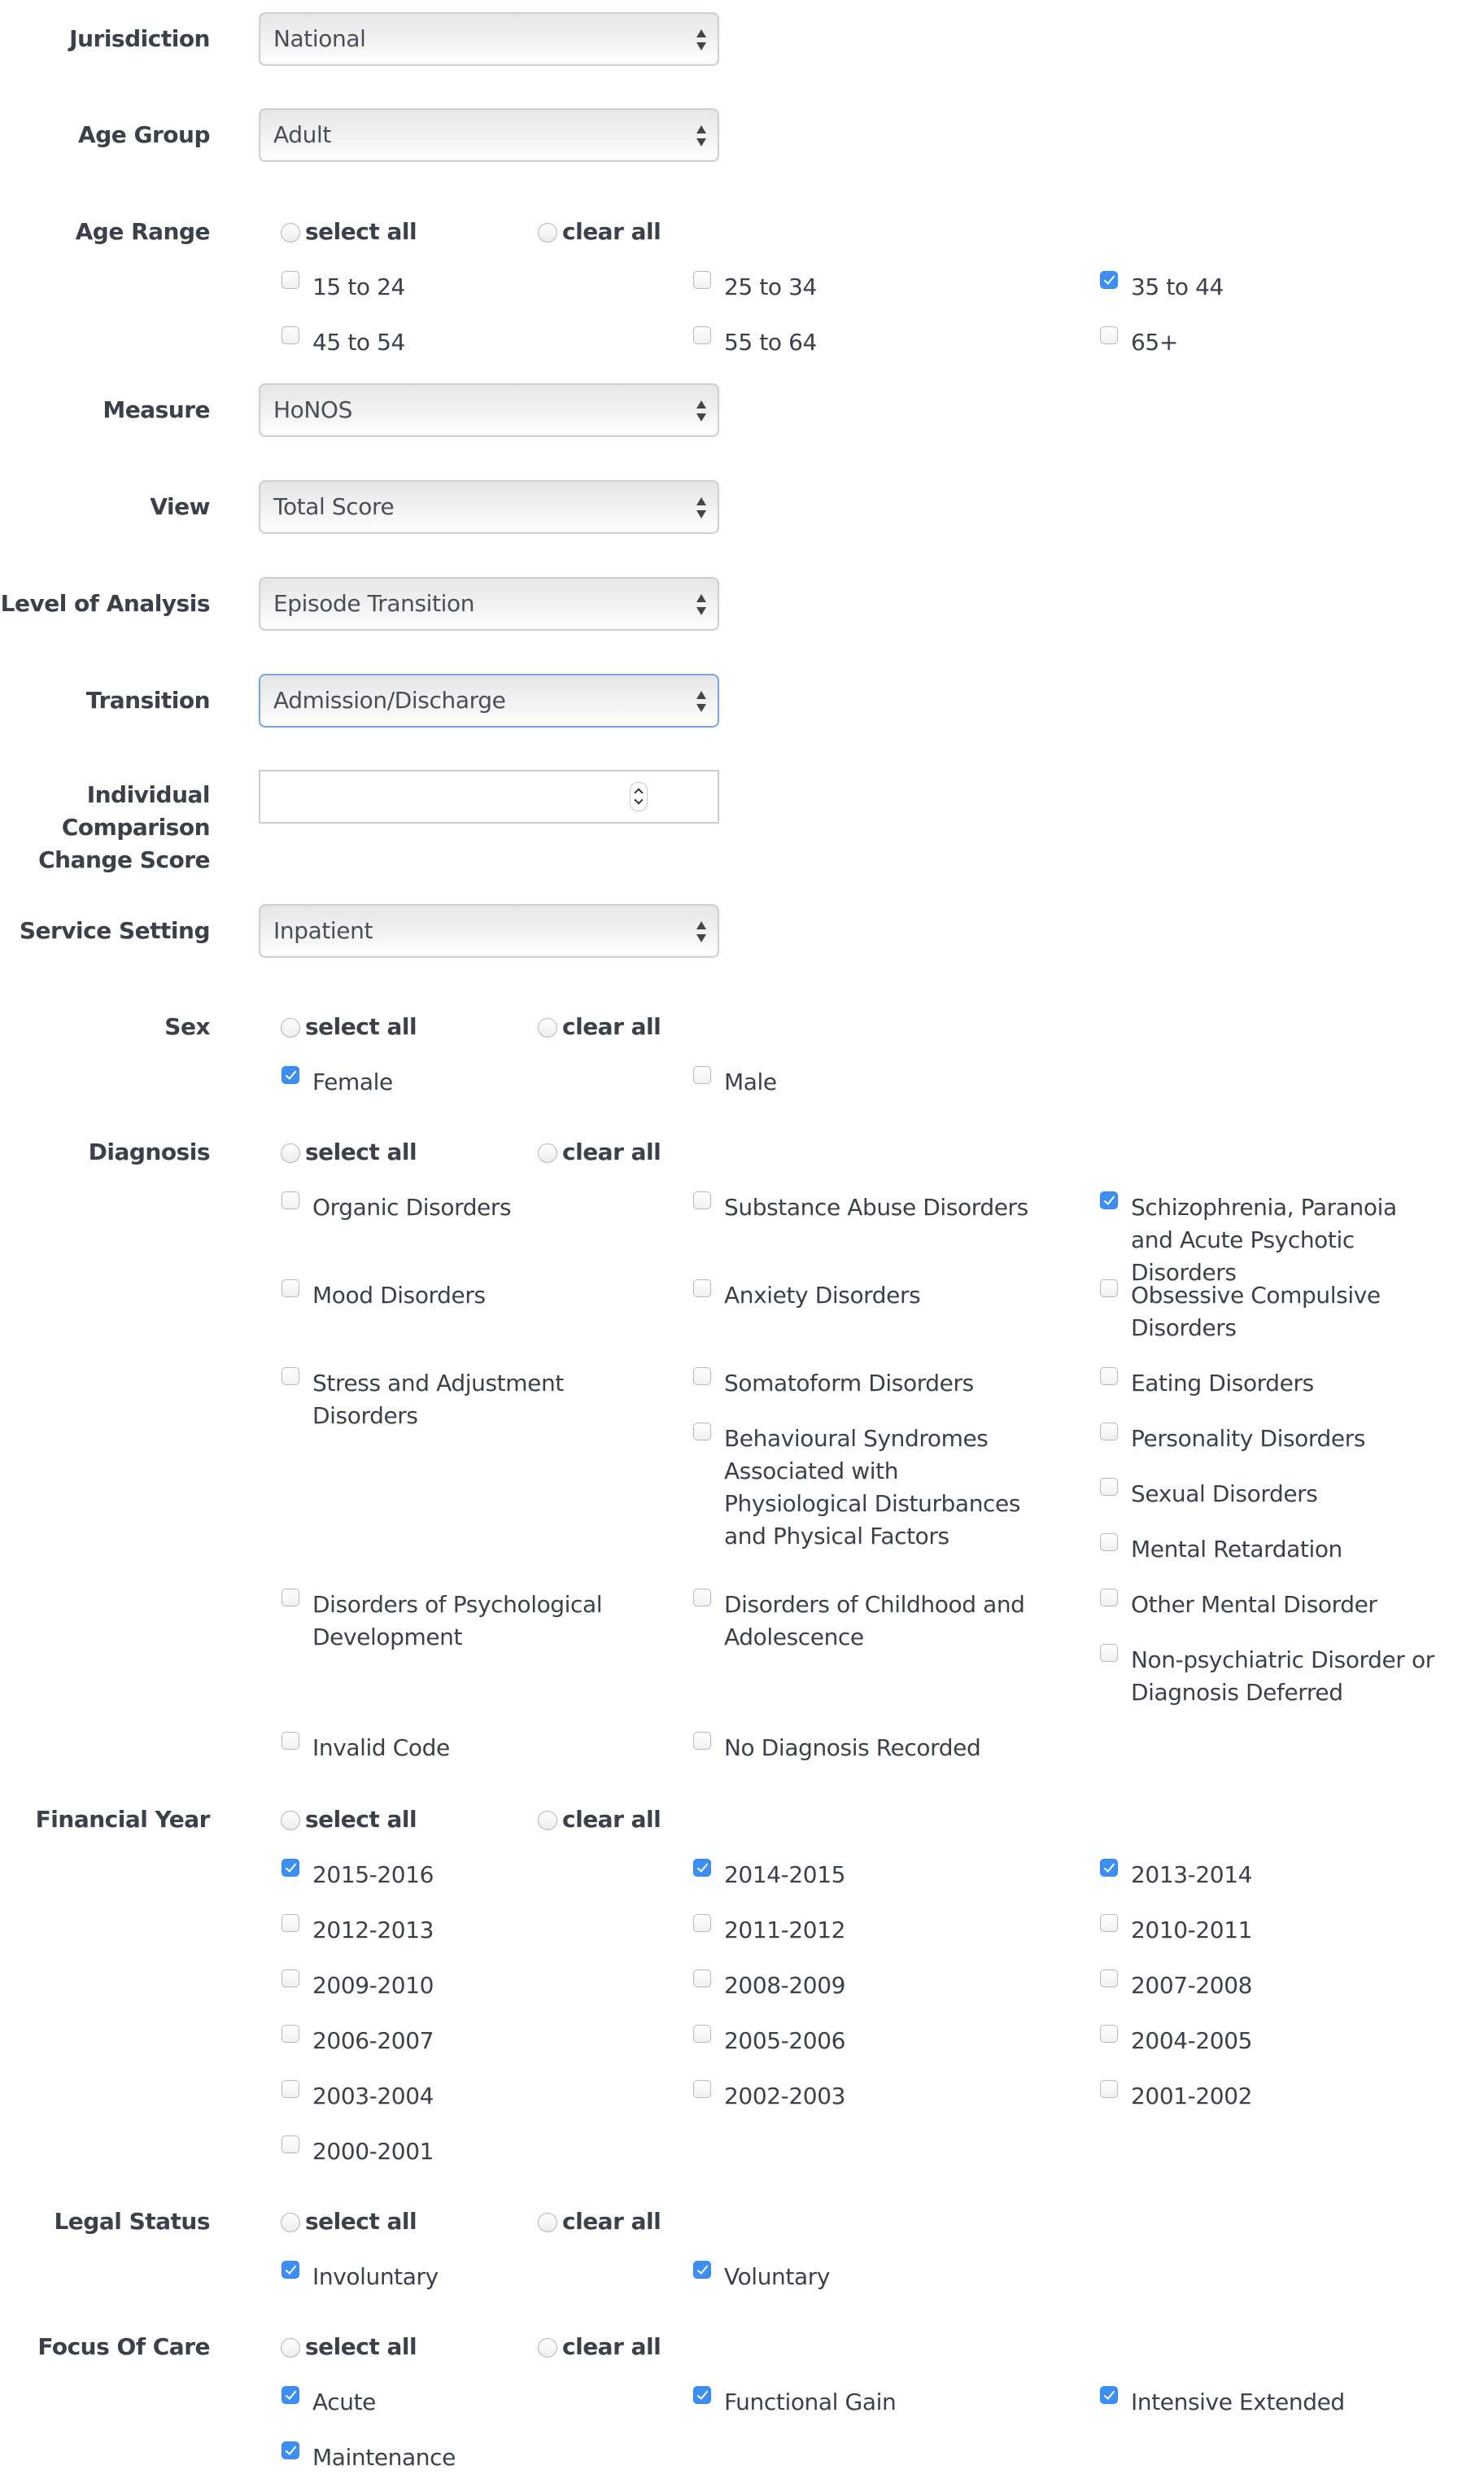 The width and height of the screenshot is (1484, 2474). I want to click on option-label: Mood Disorders, so click(399, 1295).